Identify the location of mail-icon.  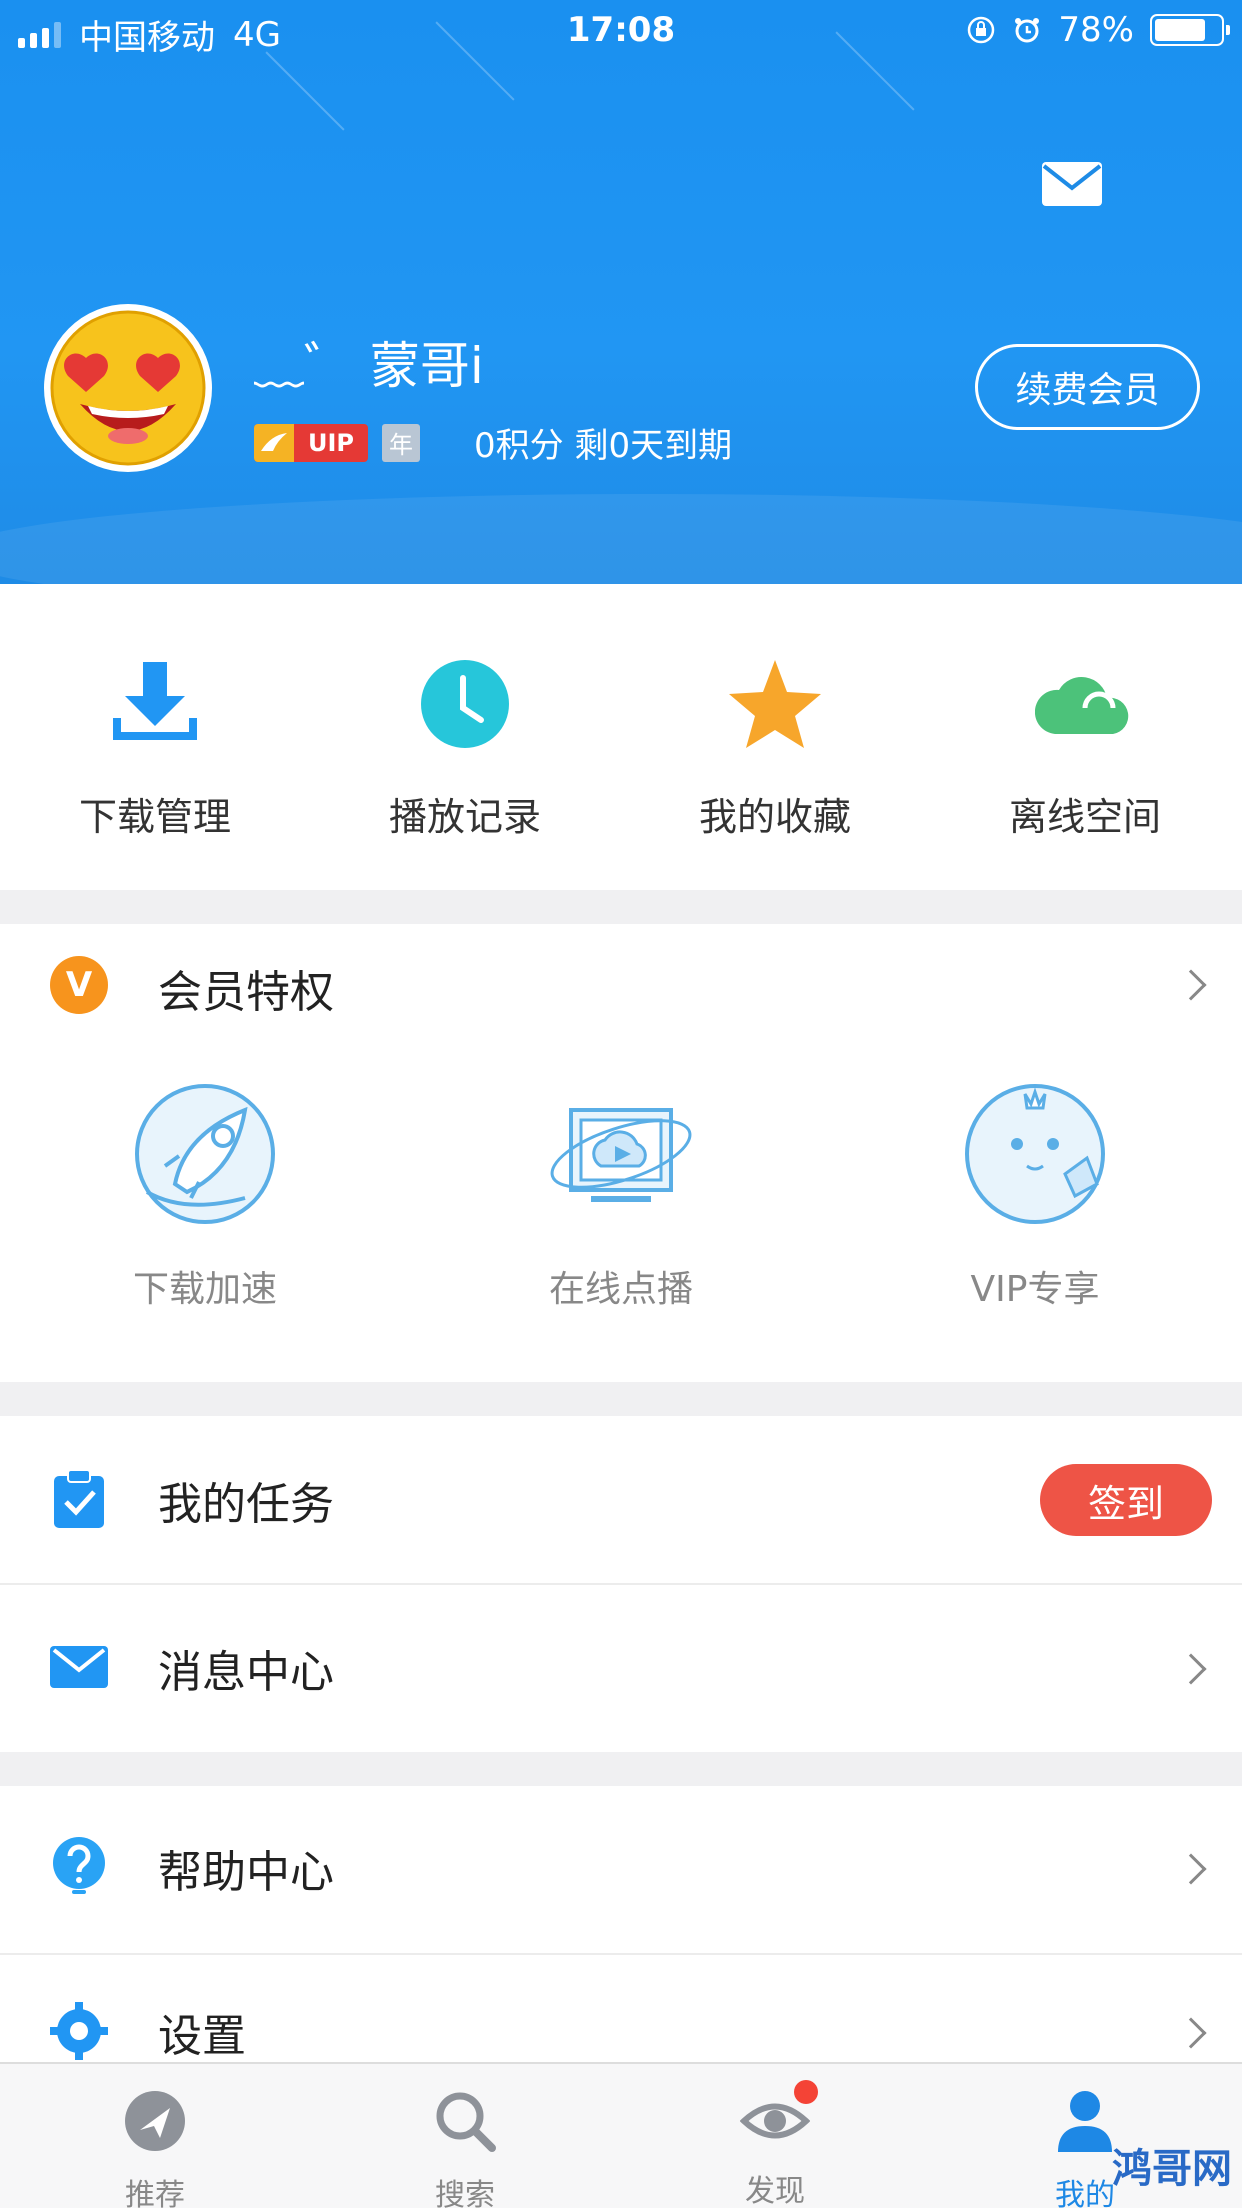
(1072, 184).